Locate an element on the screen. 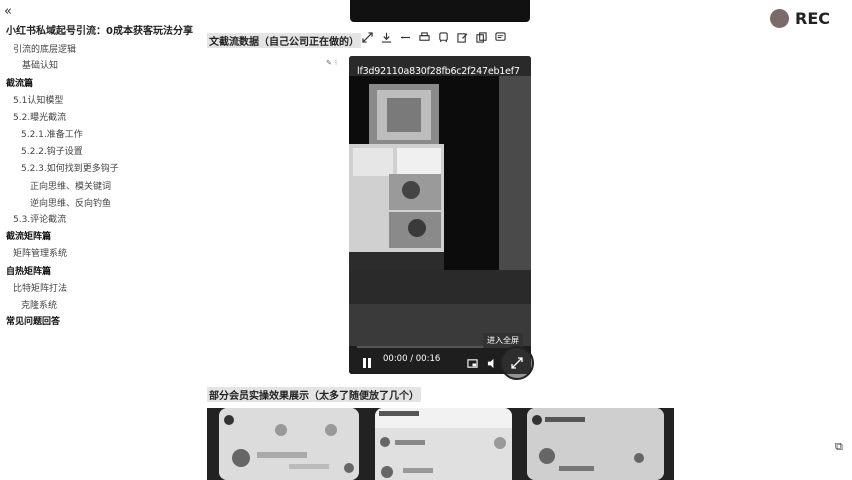 The image size is (852, 480). fullscreen-icon is located at coordinates (517, 363).